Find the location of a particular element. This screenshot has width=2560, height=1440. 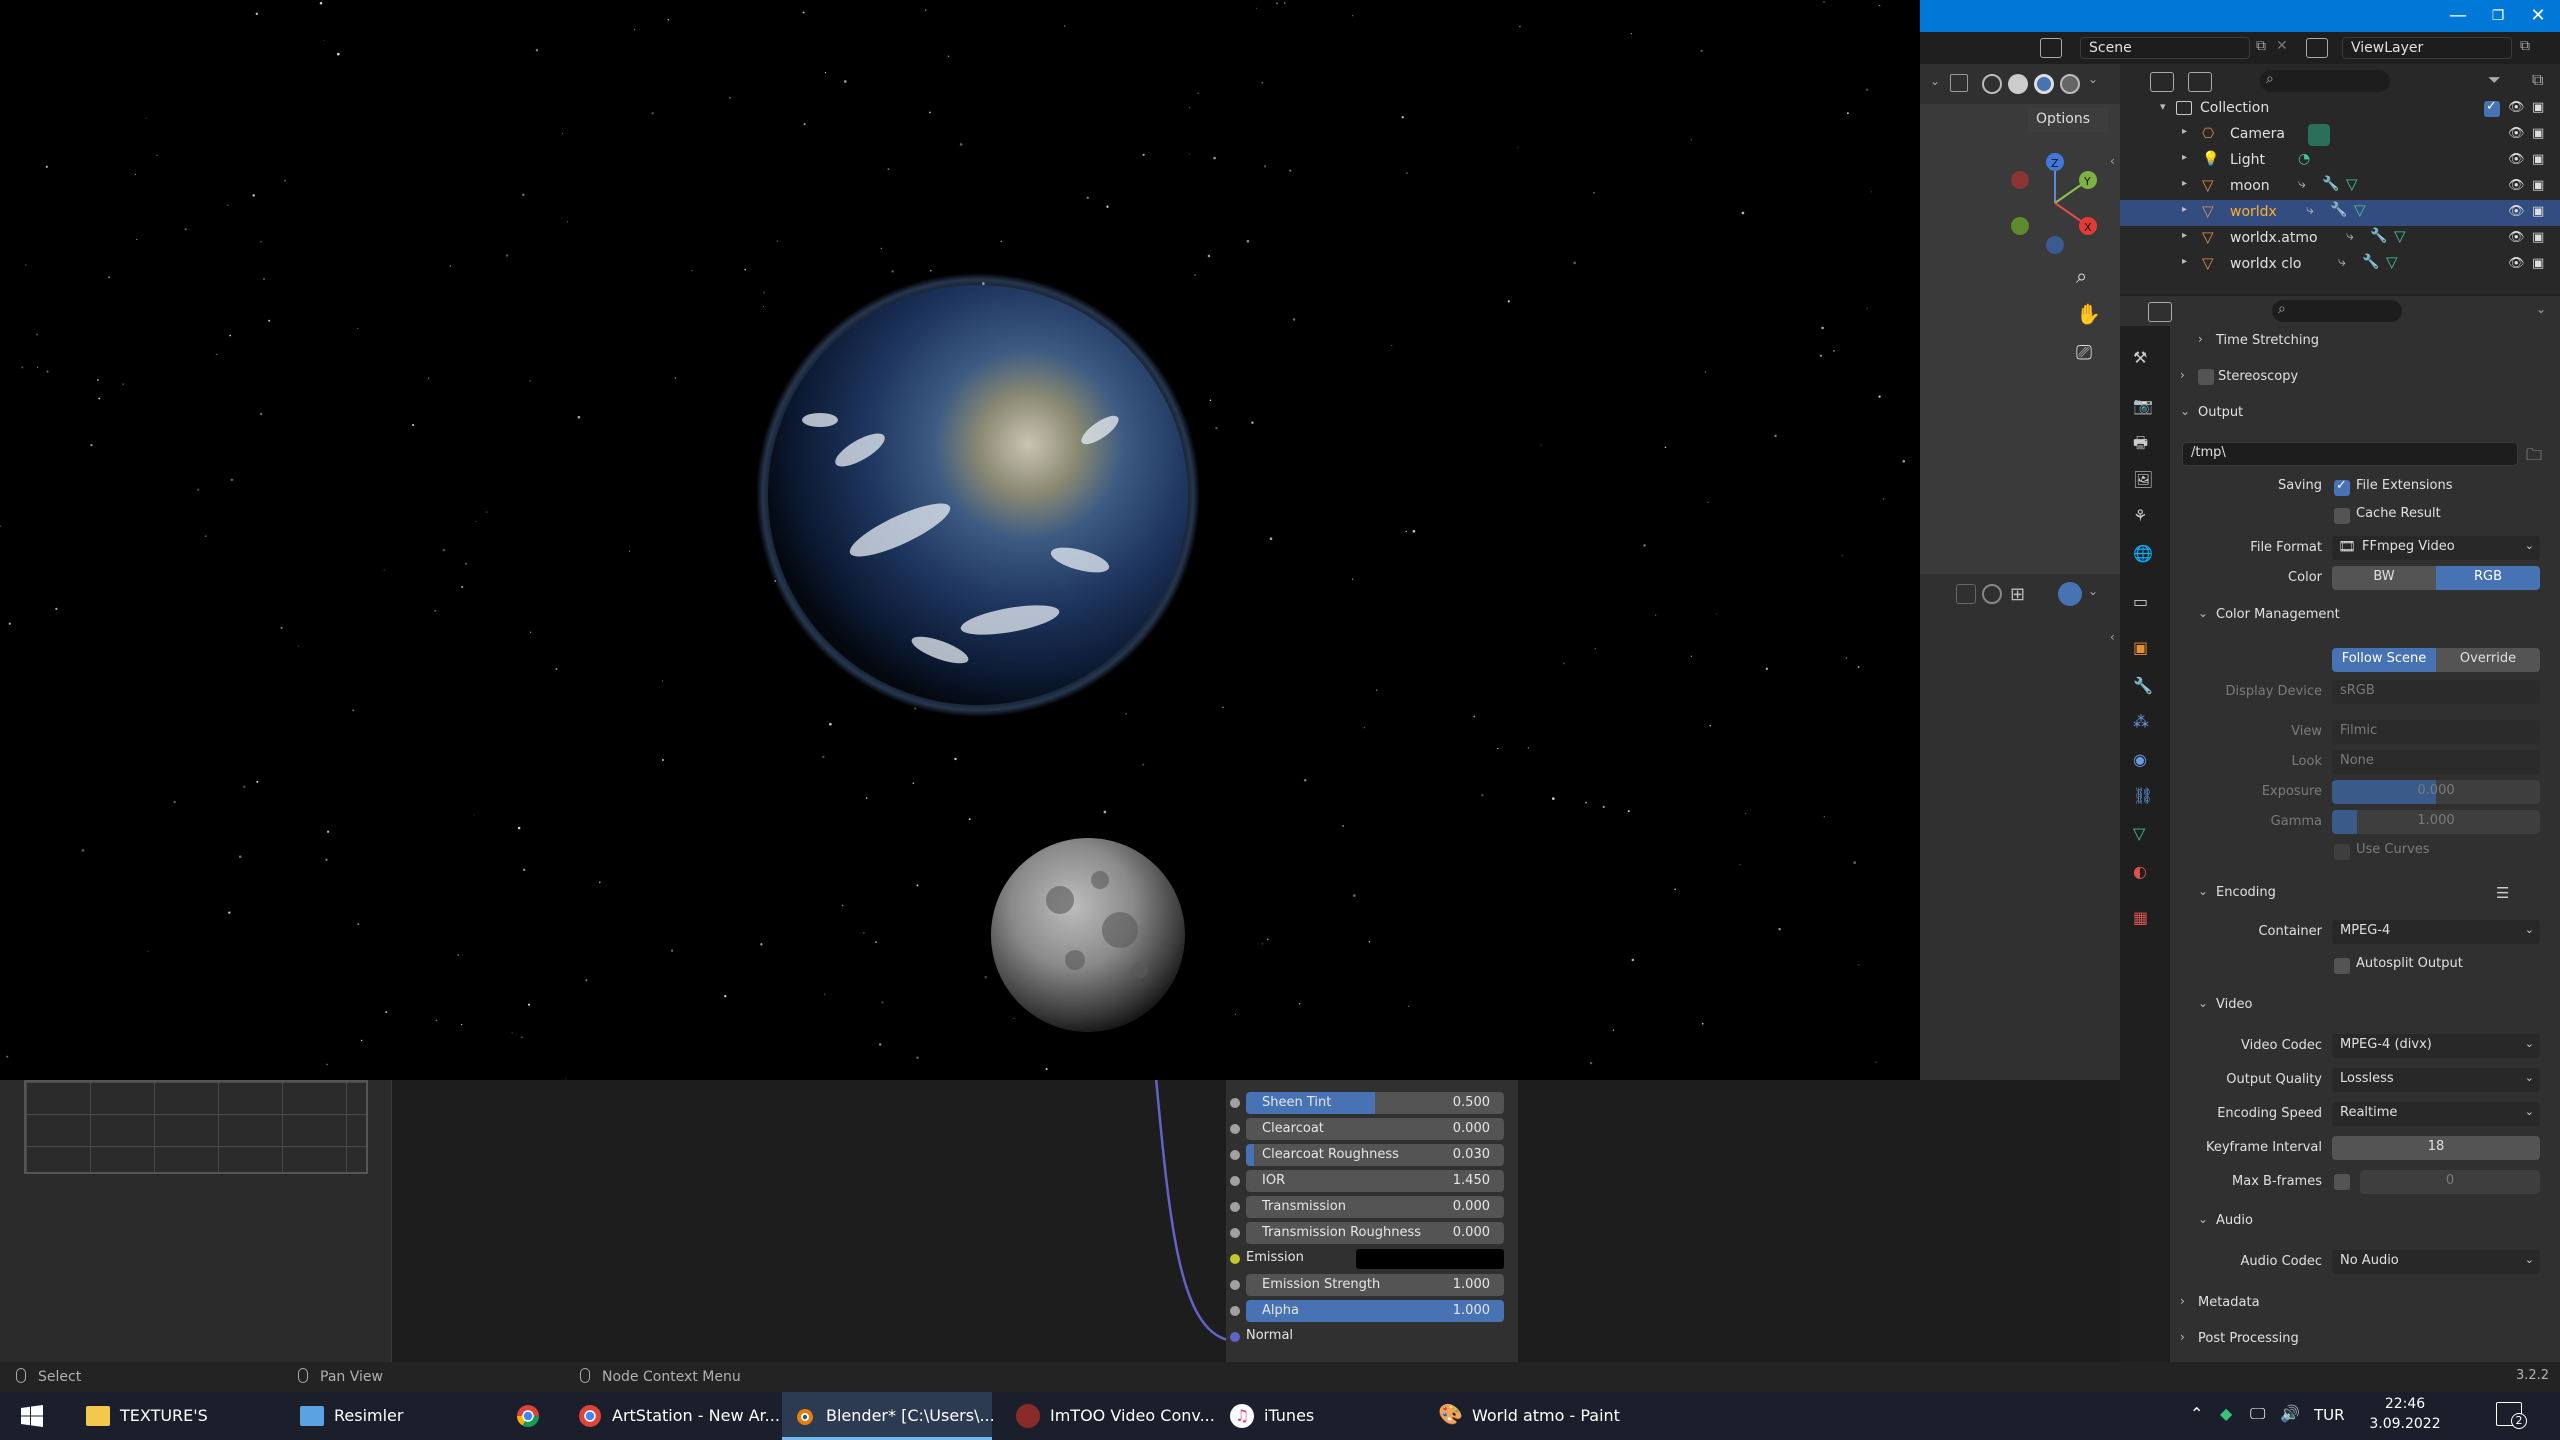

chevron-down-icon: ⌄ is located at coordinates (1935, 81).